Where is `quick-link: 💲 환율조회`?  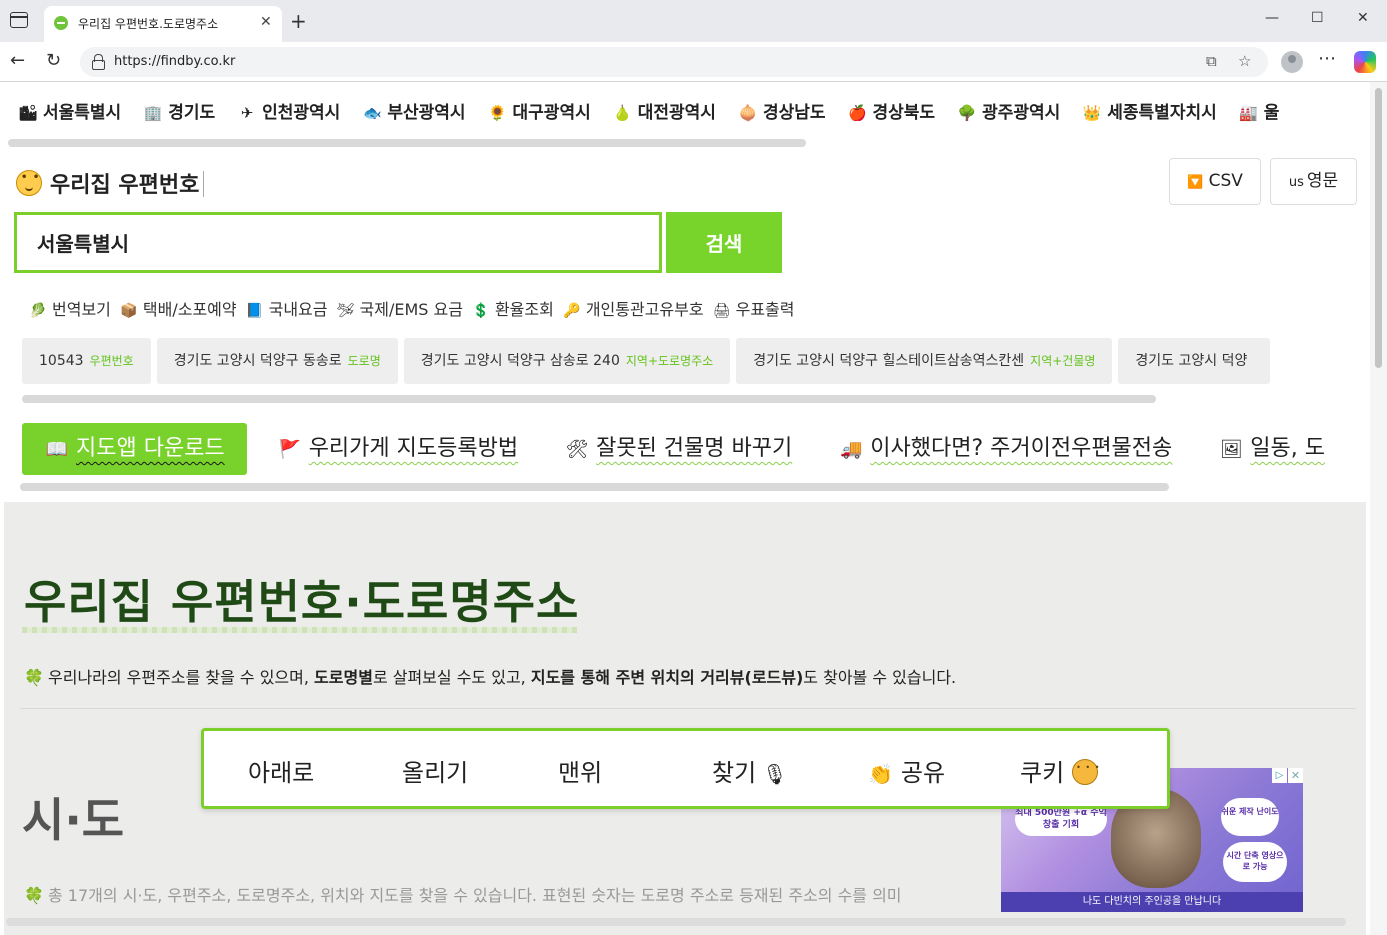
quick-link: 💲 환율조회 is located at coordinates (512, 308).